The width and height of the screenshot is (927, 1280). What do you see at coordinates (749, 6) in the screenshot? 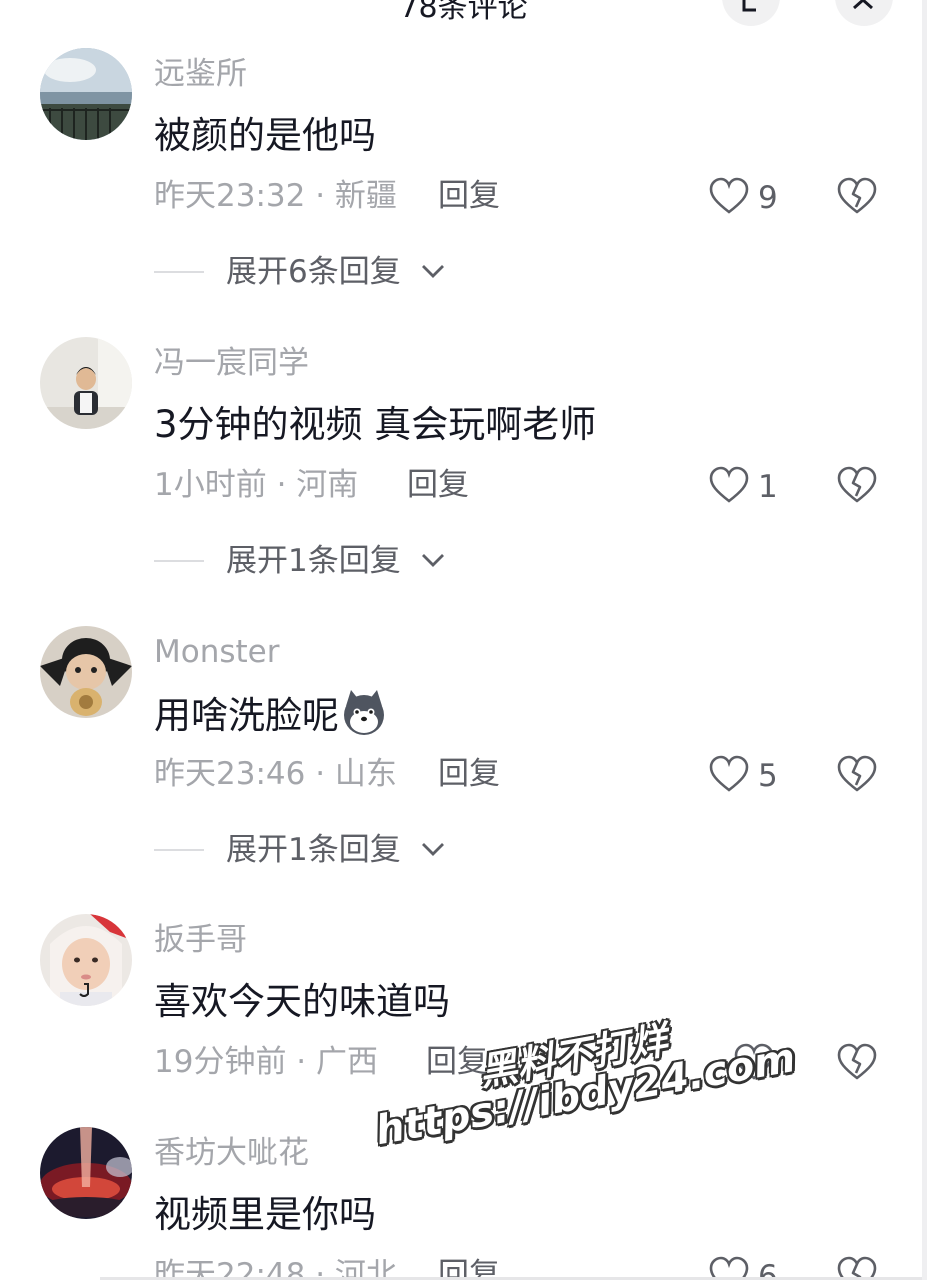
I see `expand-icon` at bounding box center [749, 6].